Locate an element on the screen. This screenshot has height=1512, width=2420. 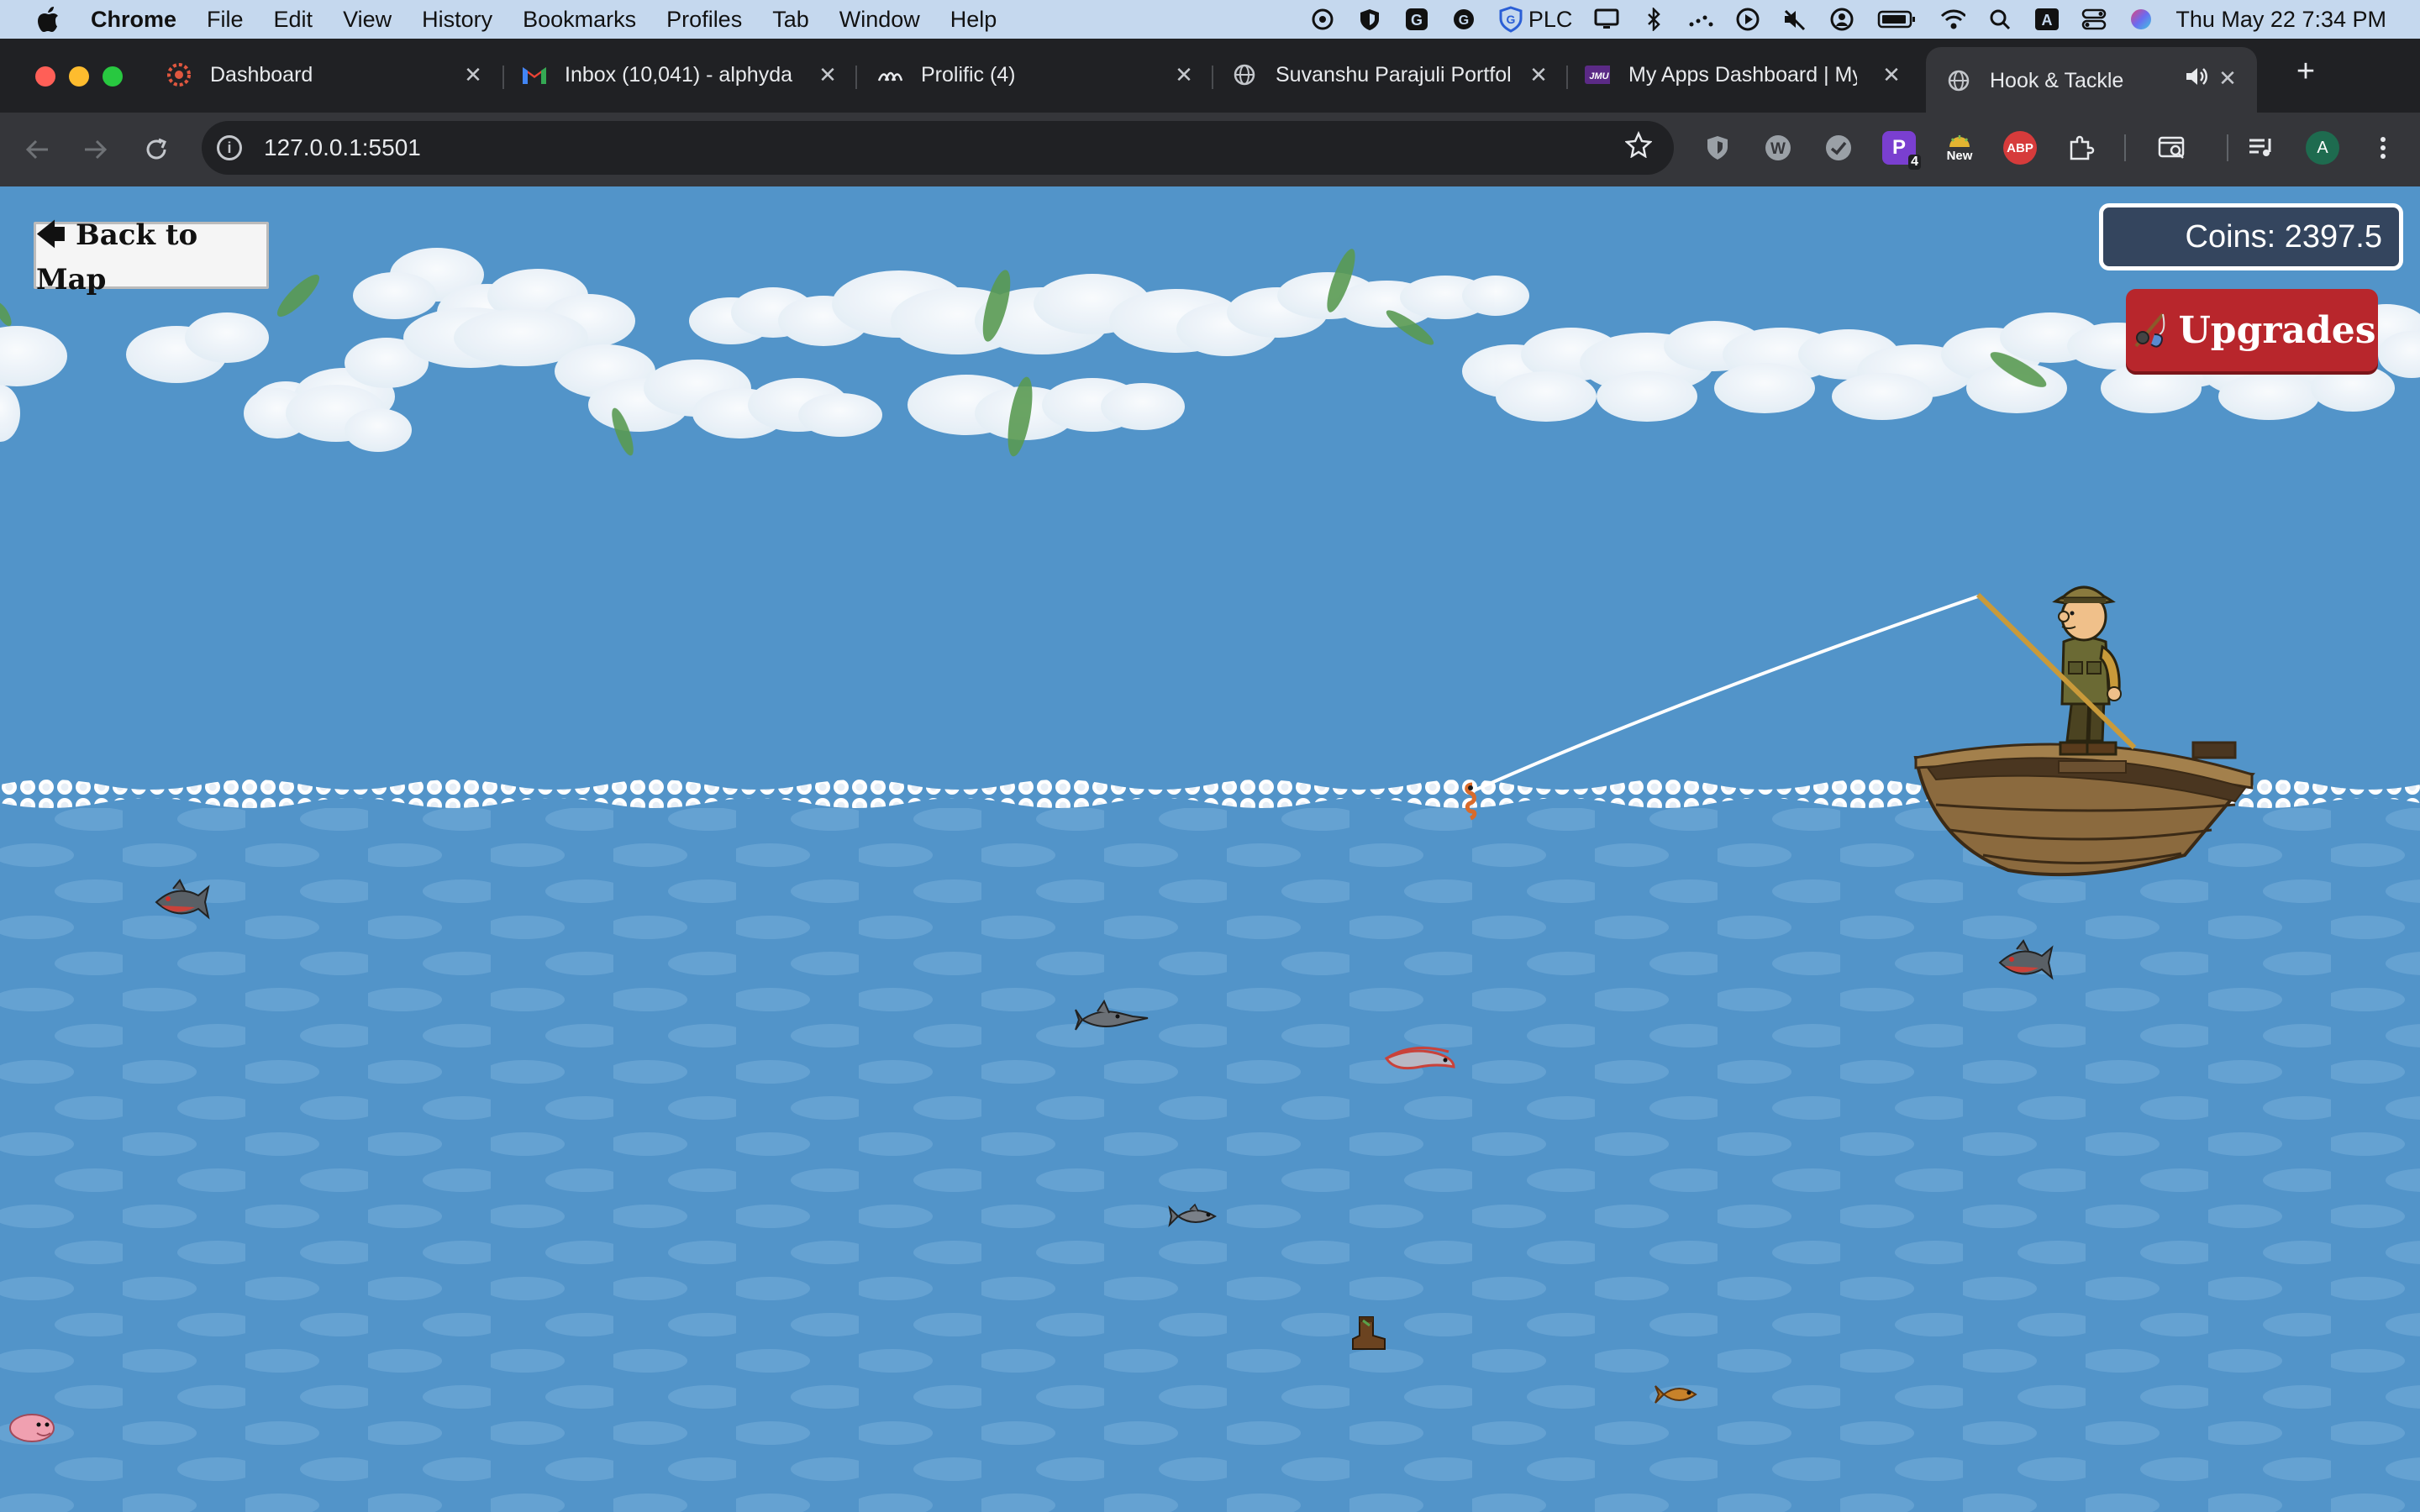
bookmark-star-icon is located at coordinates (1638, 147).